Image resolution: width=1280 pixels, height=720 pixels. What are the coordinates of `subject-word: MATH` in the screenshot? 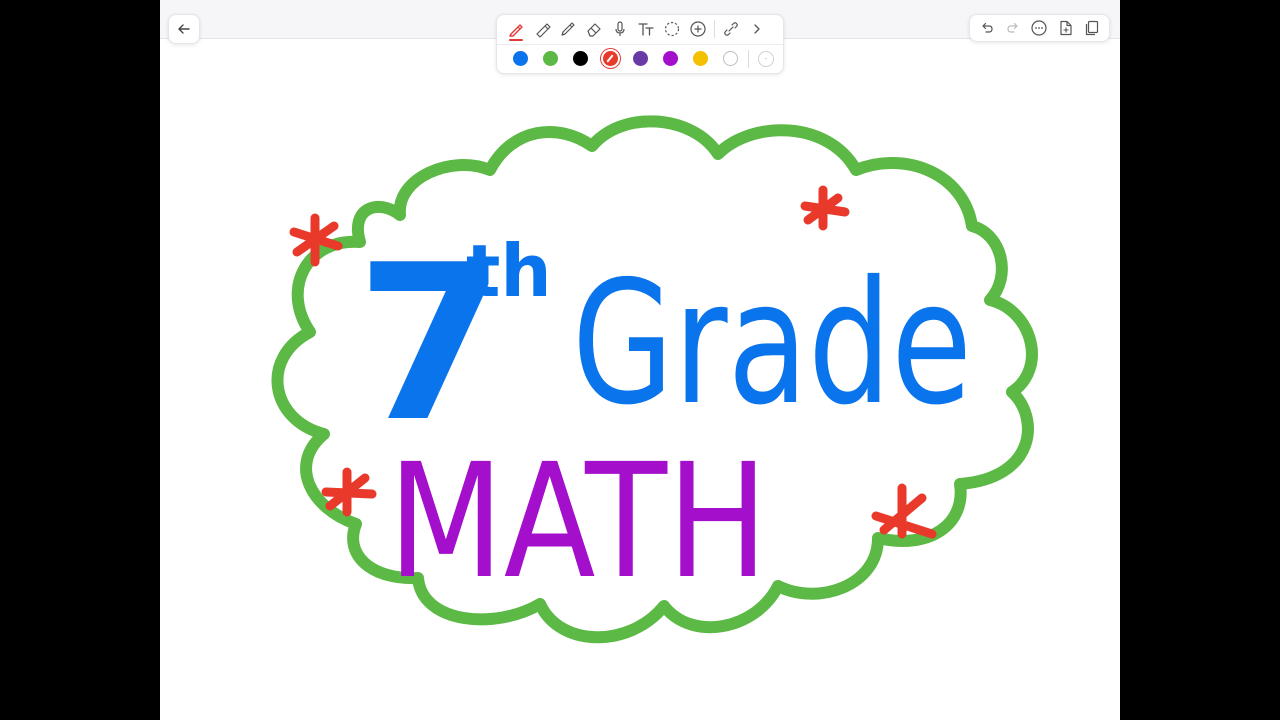 It's located at (578, 522).